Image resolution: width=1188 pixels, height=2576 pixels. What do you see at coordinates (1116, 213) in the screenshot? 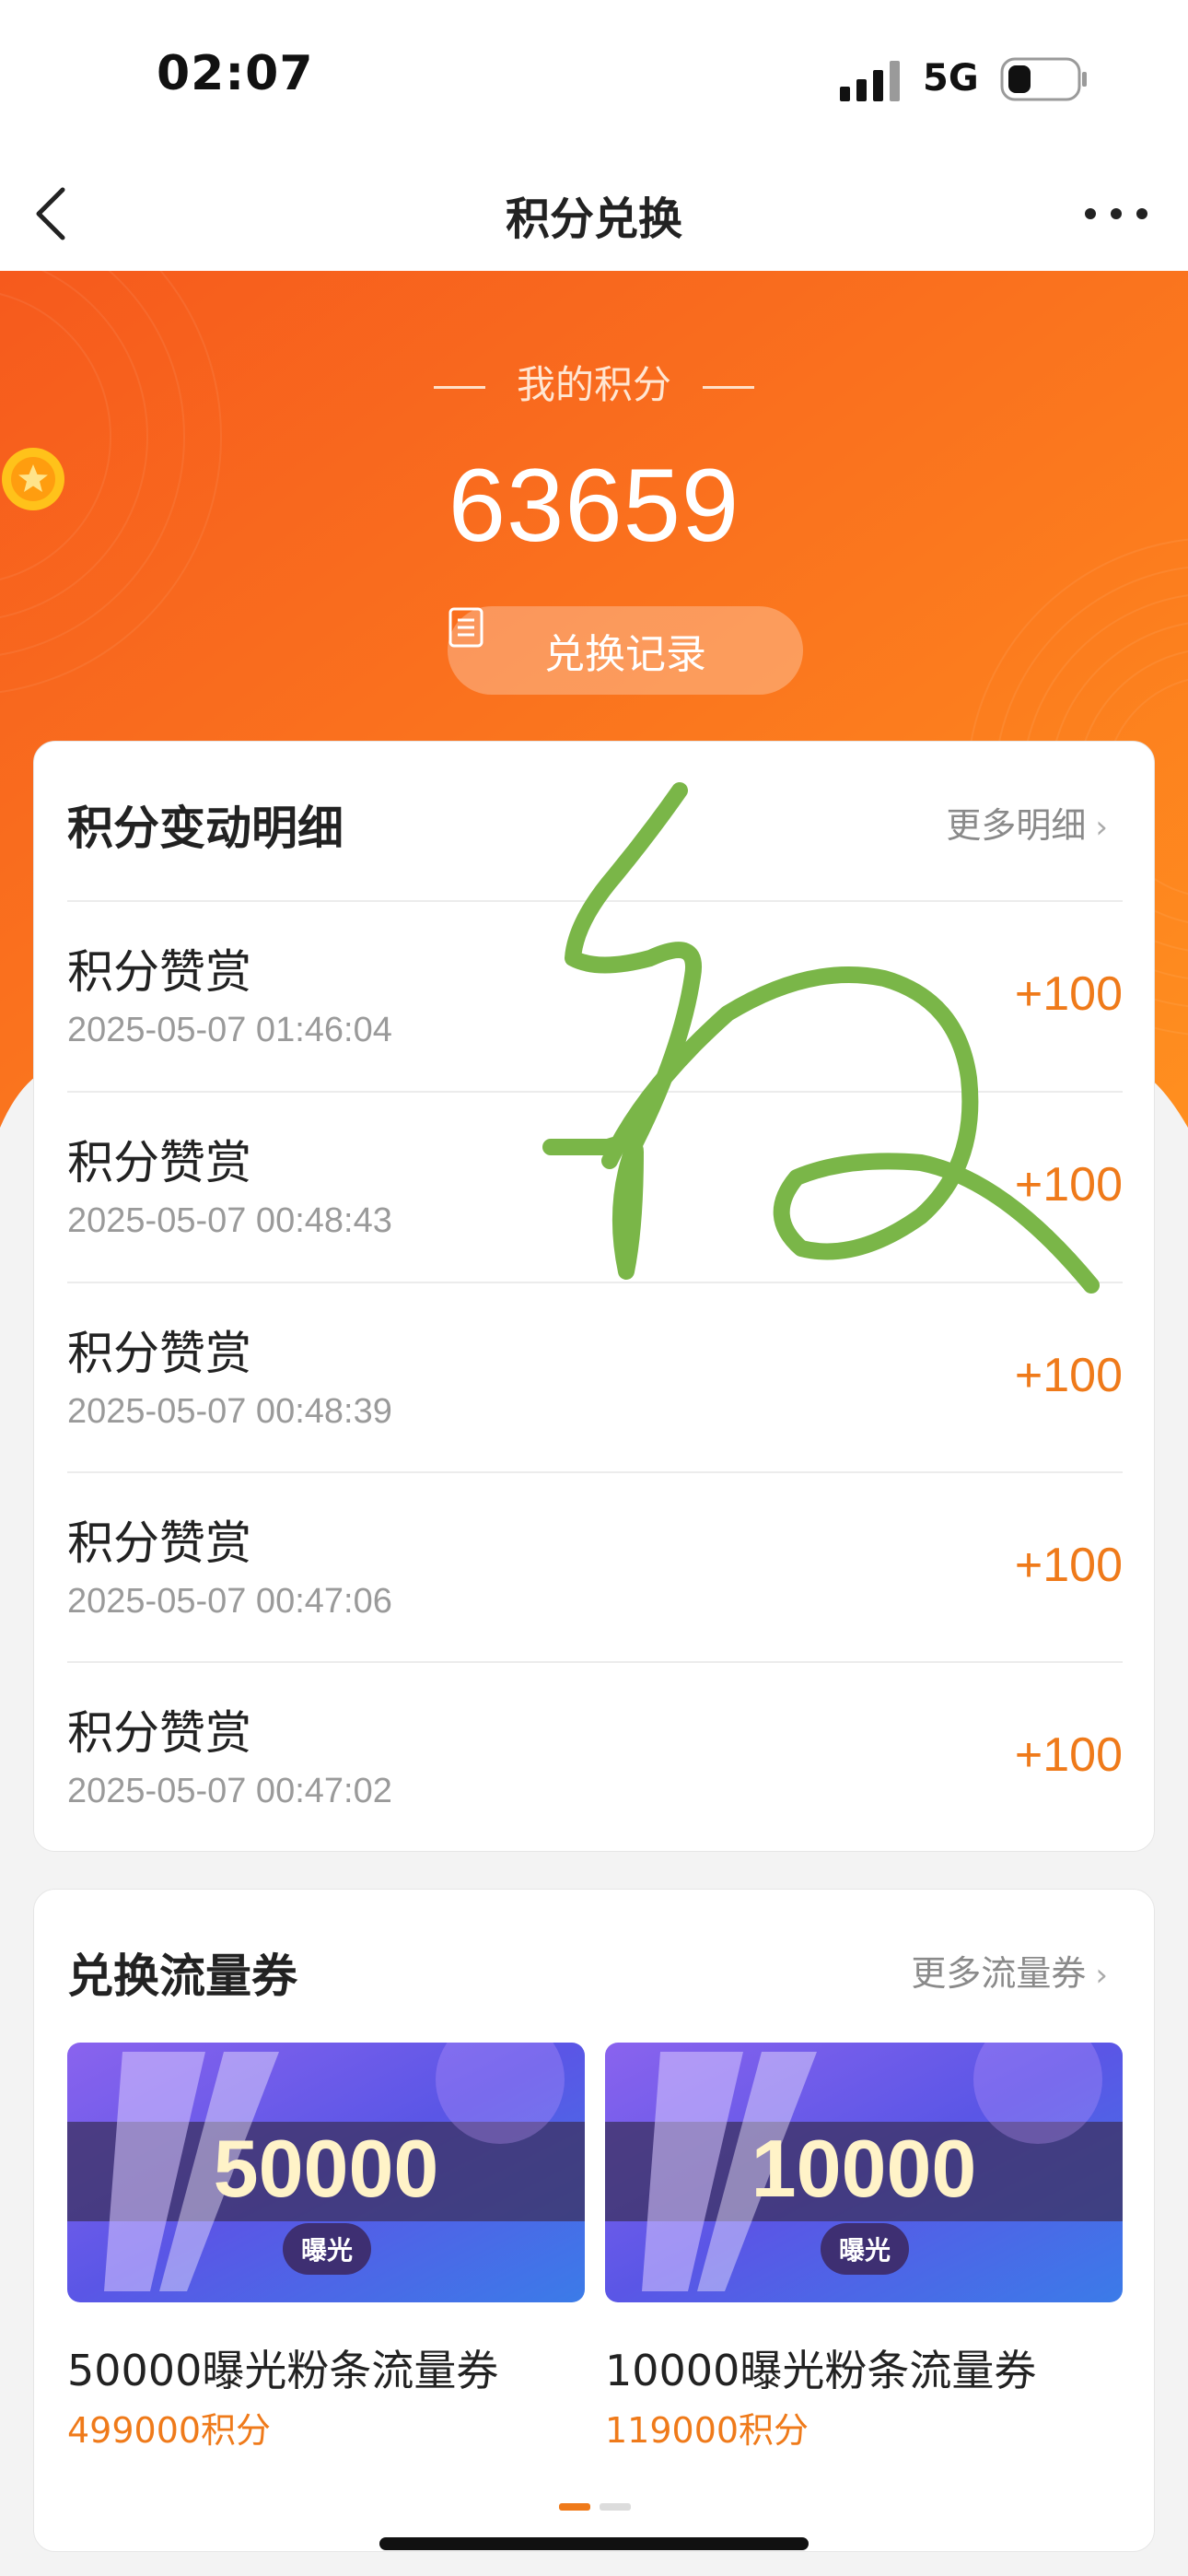
I see `more-icon` at bounding box center [1116, 213].